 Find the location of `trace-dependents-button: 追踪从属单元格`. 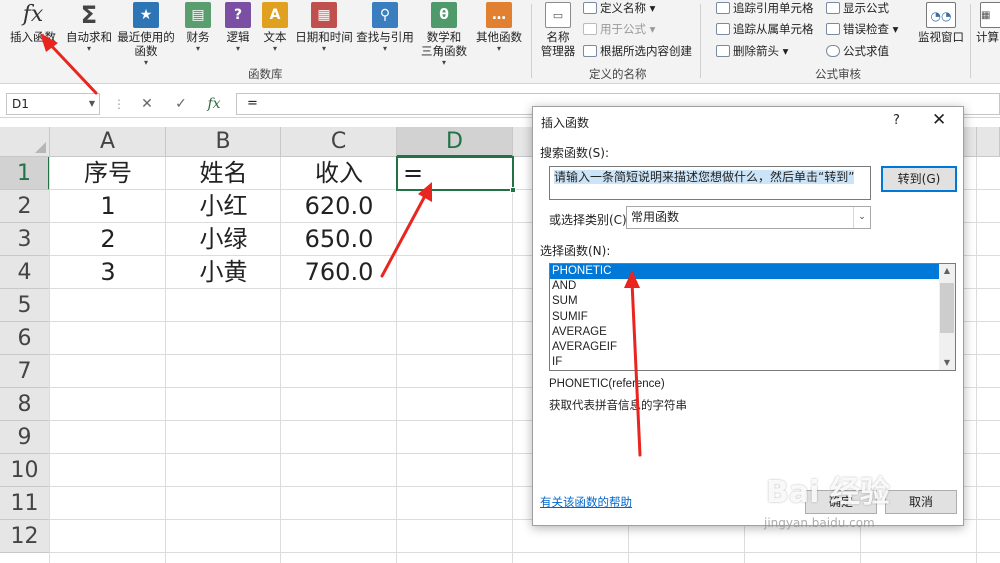

trace-dependents-button: 追踪从属单元格 is located at coordinates (765, 29).